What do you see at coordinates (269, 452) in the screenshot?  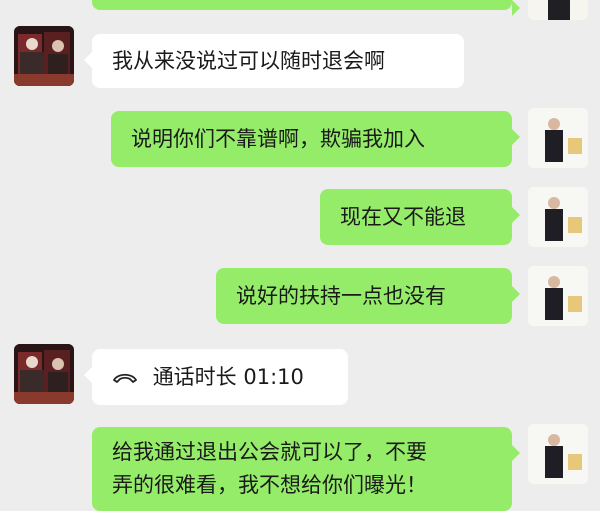 I see `message-text-line: 给我通过退出公会就可以了，不要` at bounding box center [269, 452].